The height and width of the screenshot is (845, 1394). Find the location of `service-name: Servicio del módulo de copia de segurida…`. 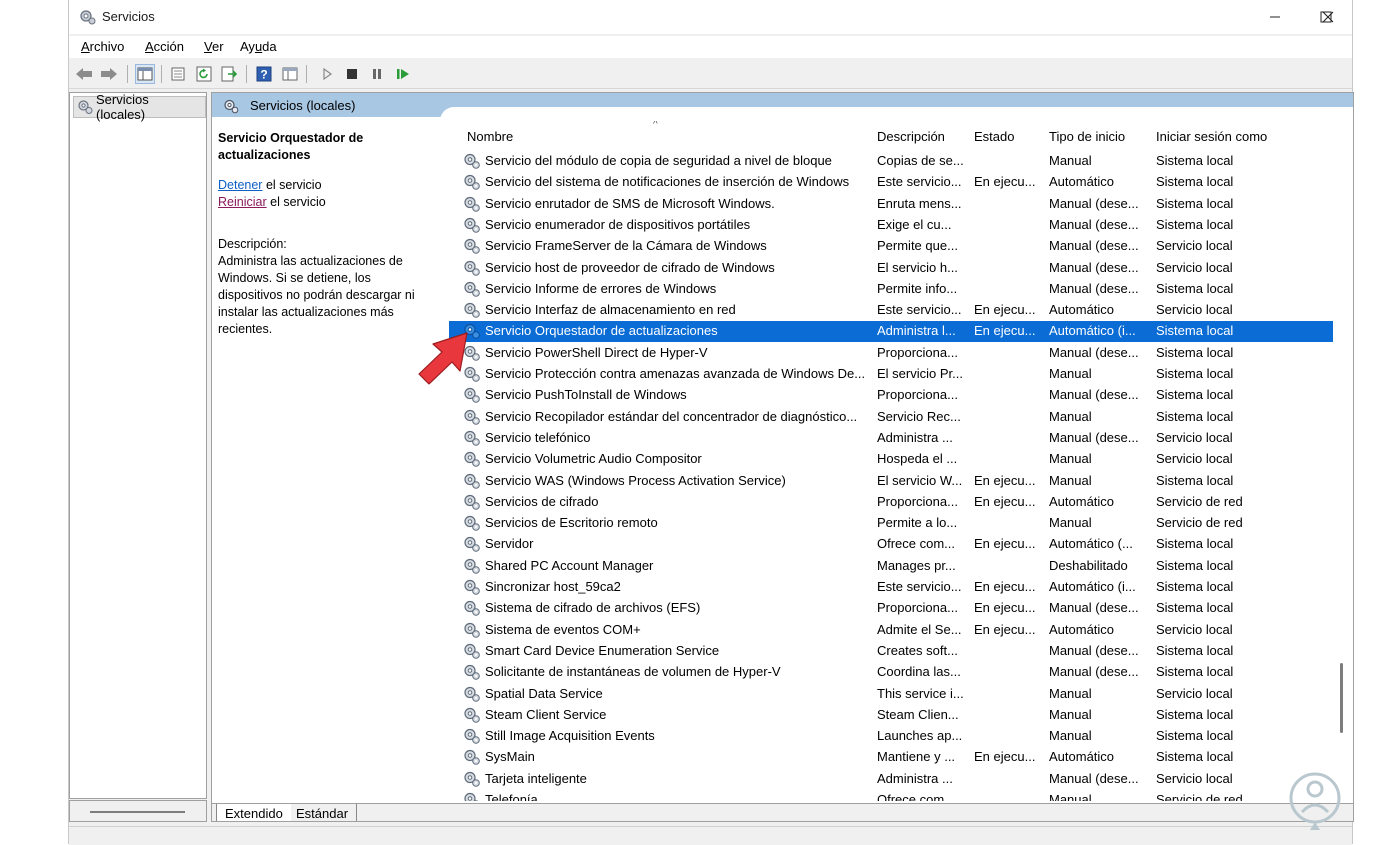

service-name: Servicio del módulo de copia de segurida… is located at coordinates (678, 160).